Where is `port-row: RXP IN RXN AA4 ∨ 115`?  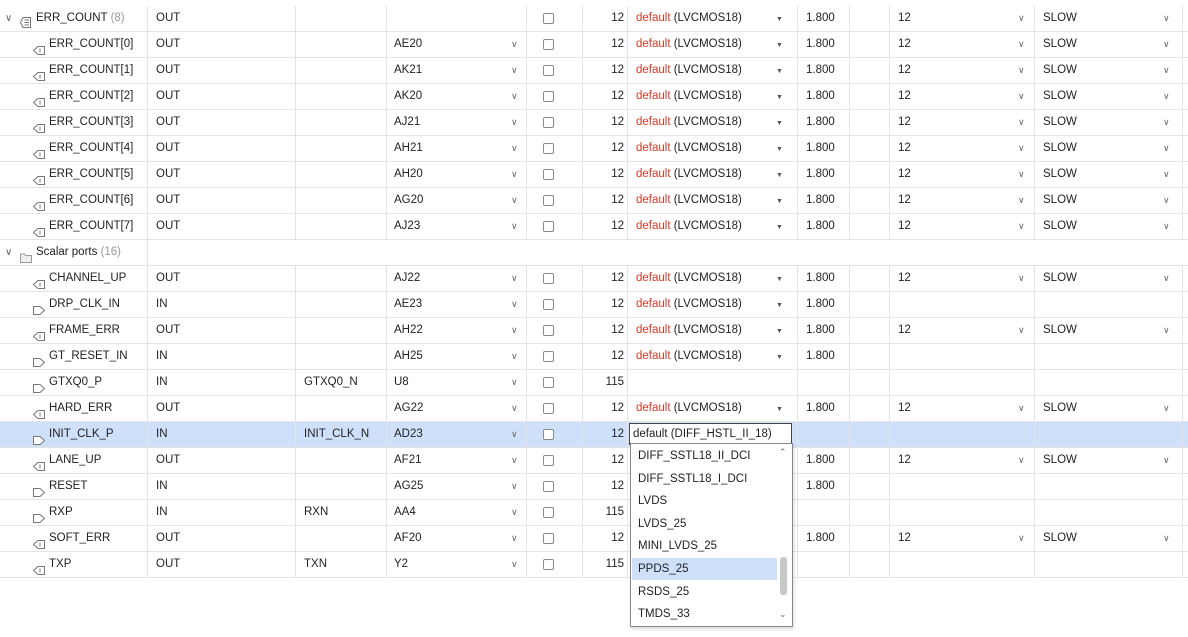
port-row: RXP IN RXN AA4 ∨ 115 is located at coordinates (594, 513).